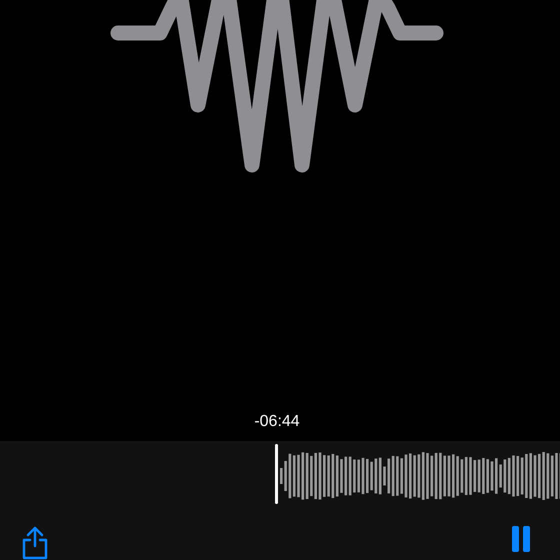 This screenshot has width=560, height=560. Describe the element at coordinates (35, 543) in the screenshot. I see `share-icon` at that location.